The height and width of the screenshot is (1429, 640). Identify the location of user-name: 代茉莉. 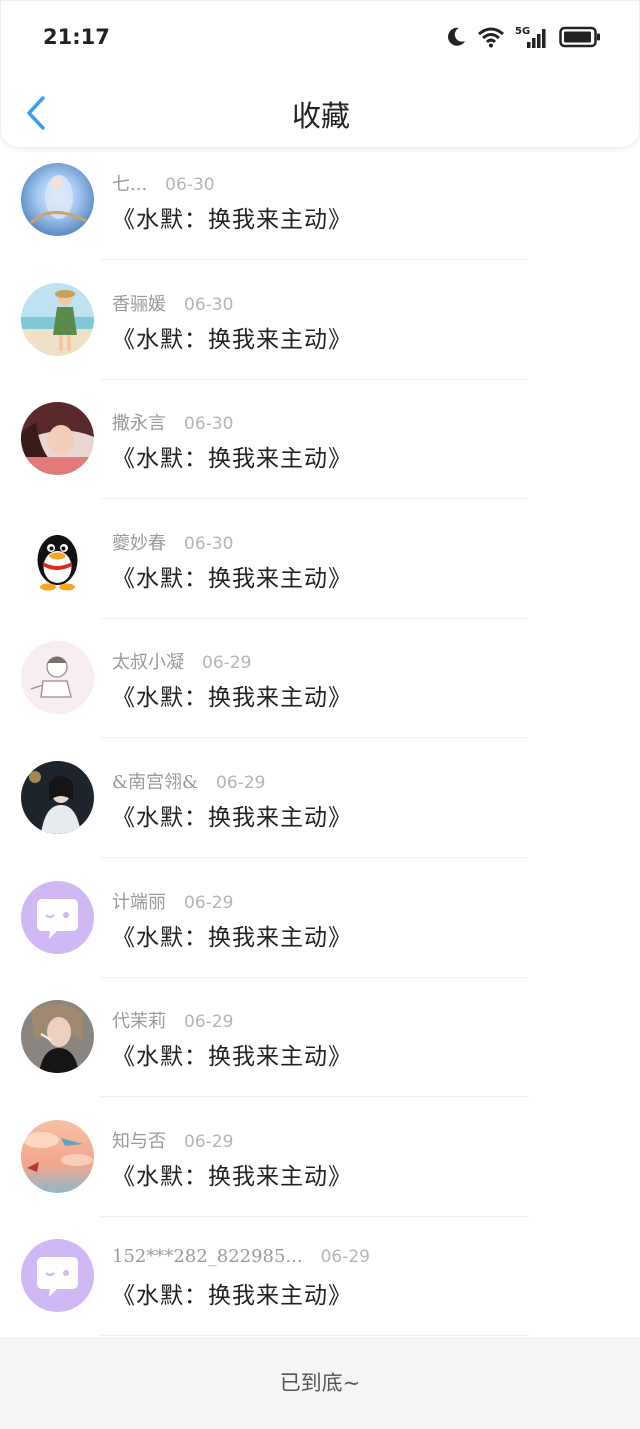
(139, 1020).